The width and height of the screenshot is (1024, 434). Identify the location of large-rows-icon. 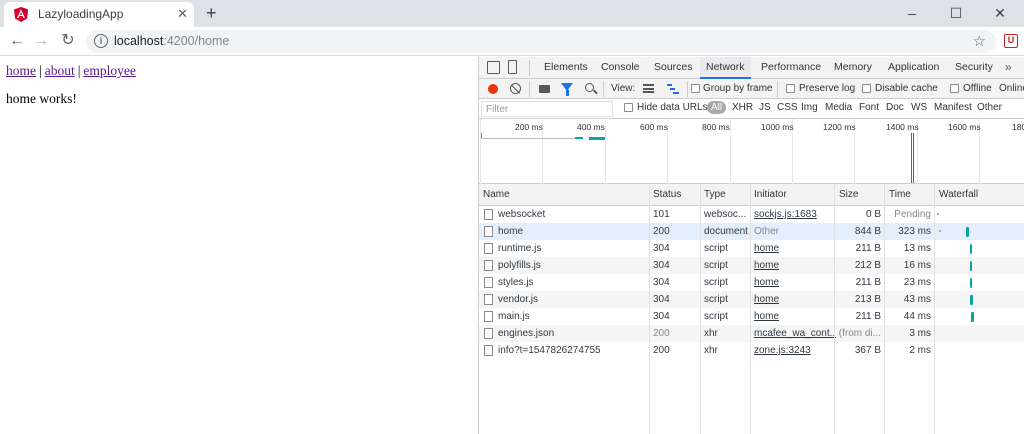
(648, 88).